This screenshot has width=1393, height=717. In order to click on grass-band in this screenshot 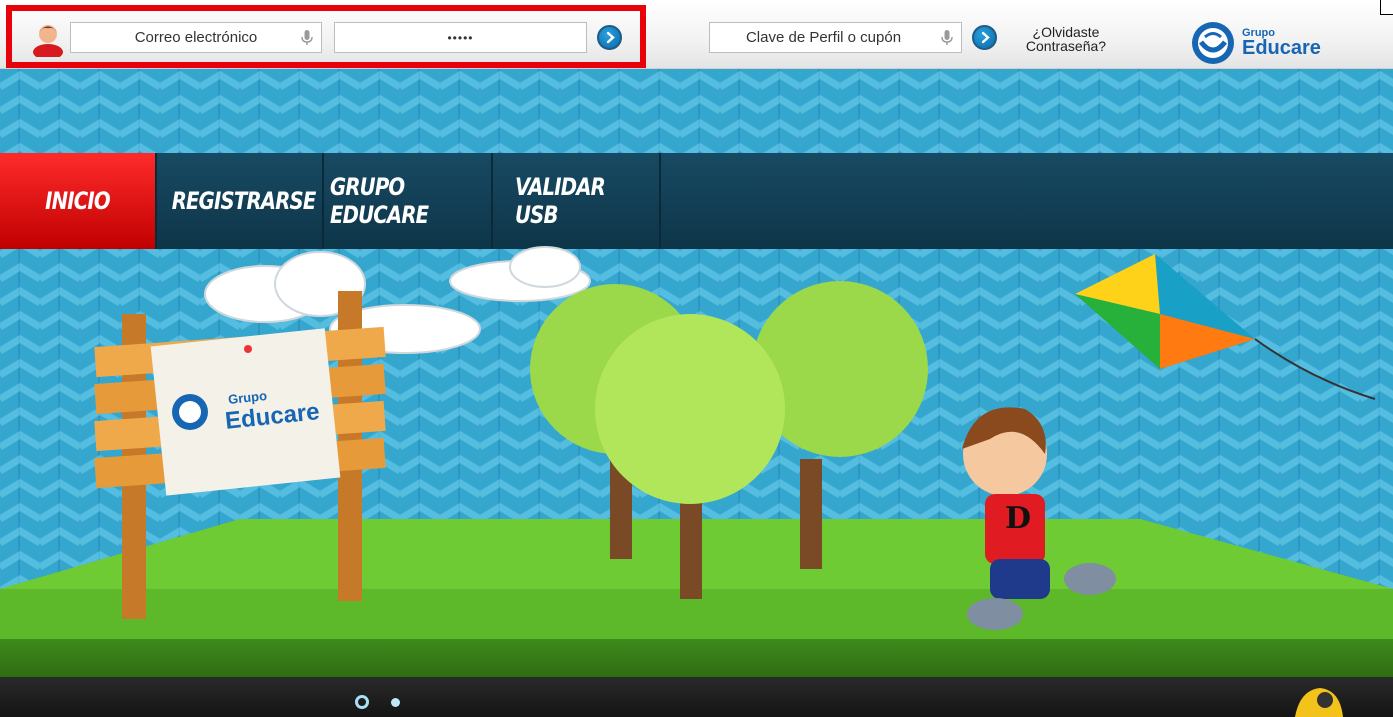, I will do `click(696, 658)`.